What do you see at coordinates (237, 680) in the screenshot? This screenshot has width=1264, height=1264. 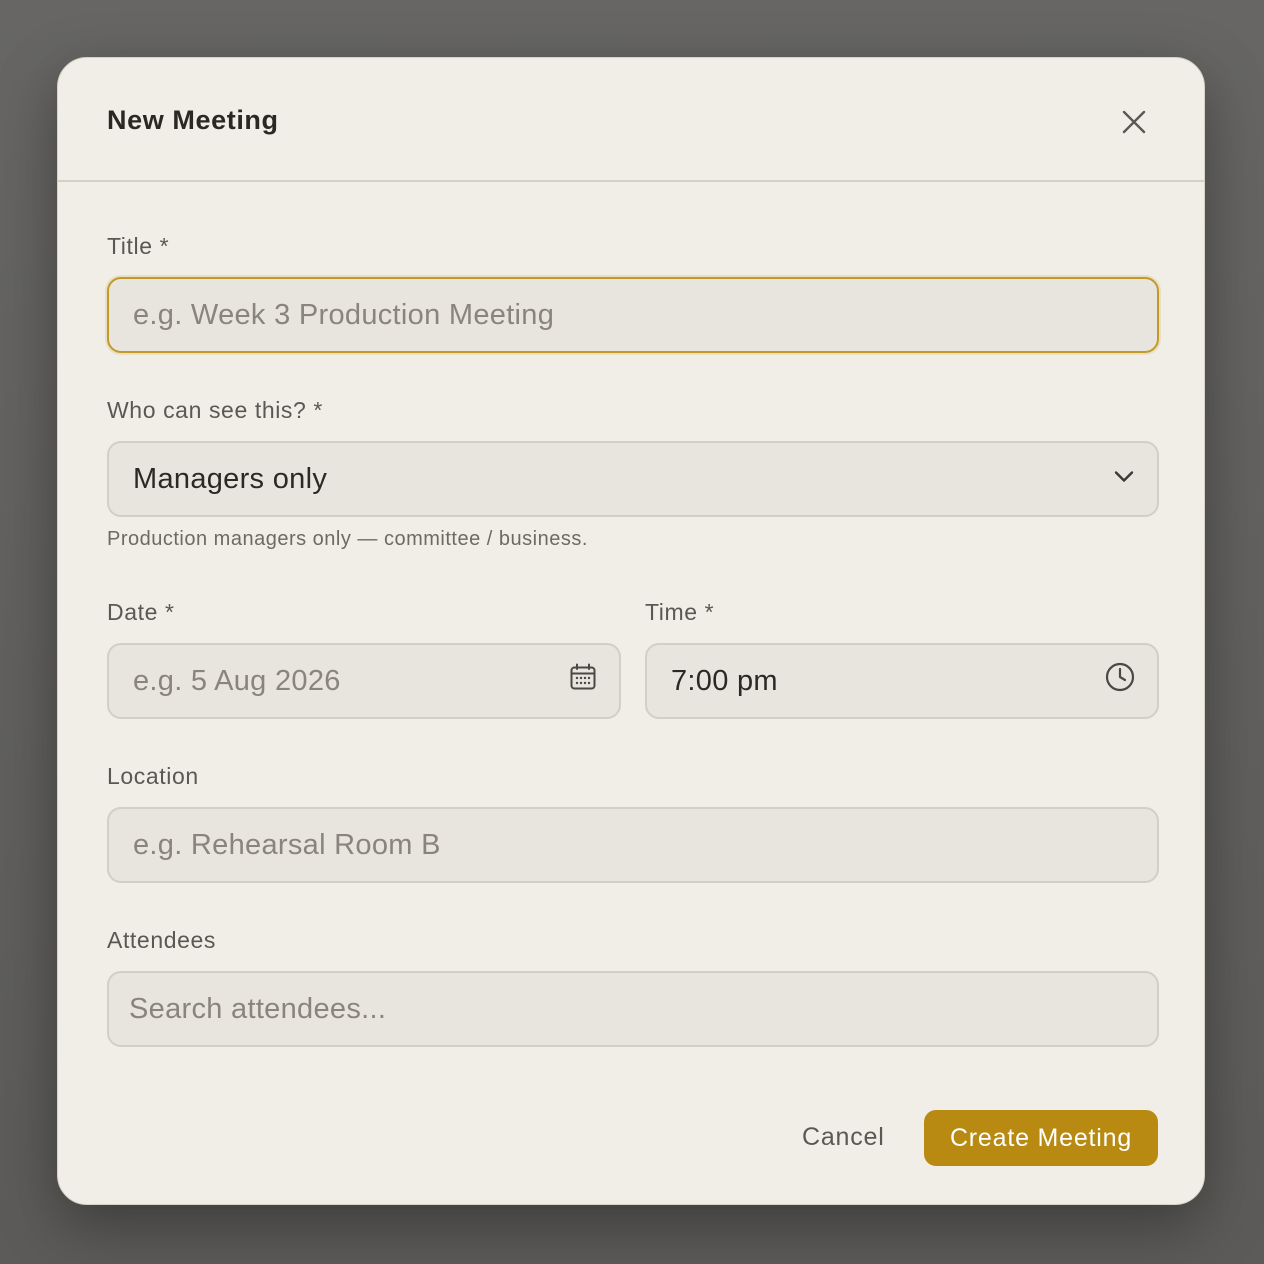 I see `date-placeholder: e.g. 5 Aug 2026` at bounding box center [237, 680].